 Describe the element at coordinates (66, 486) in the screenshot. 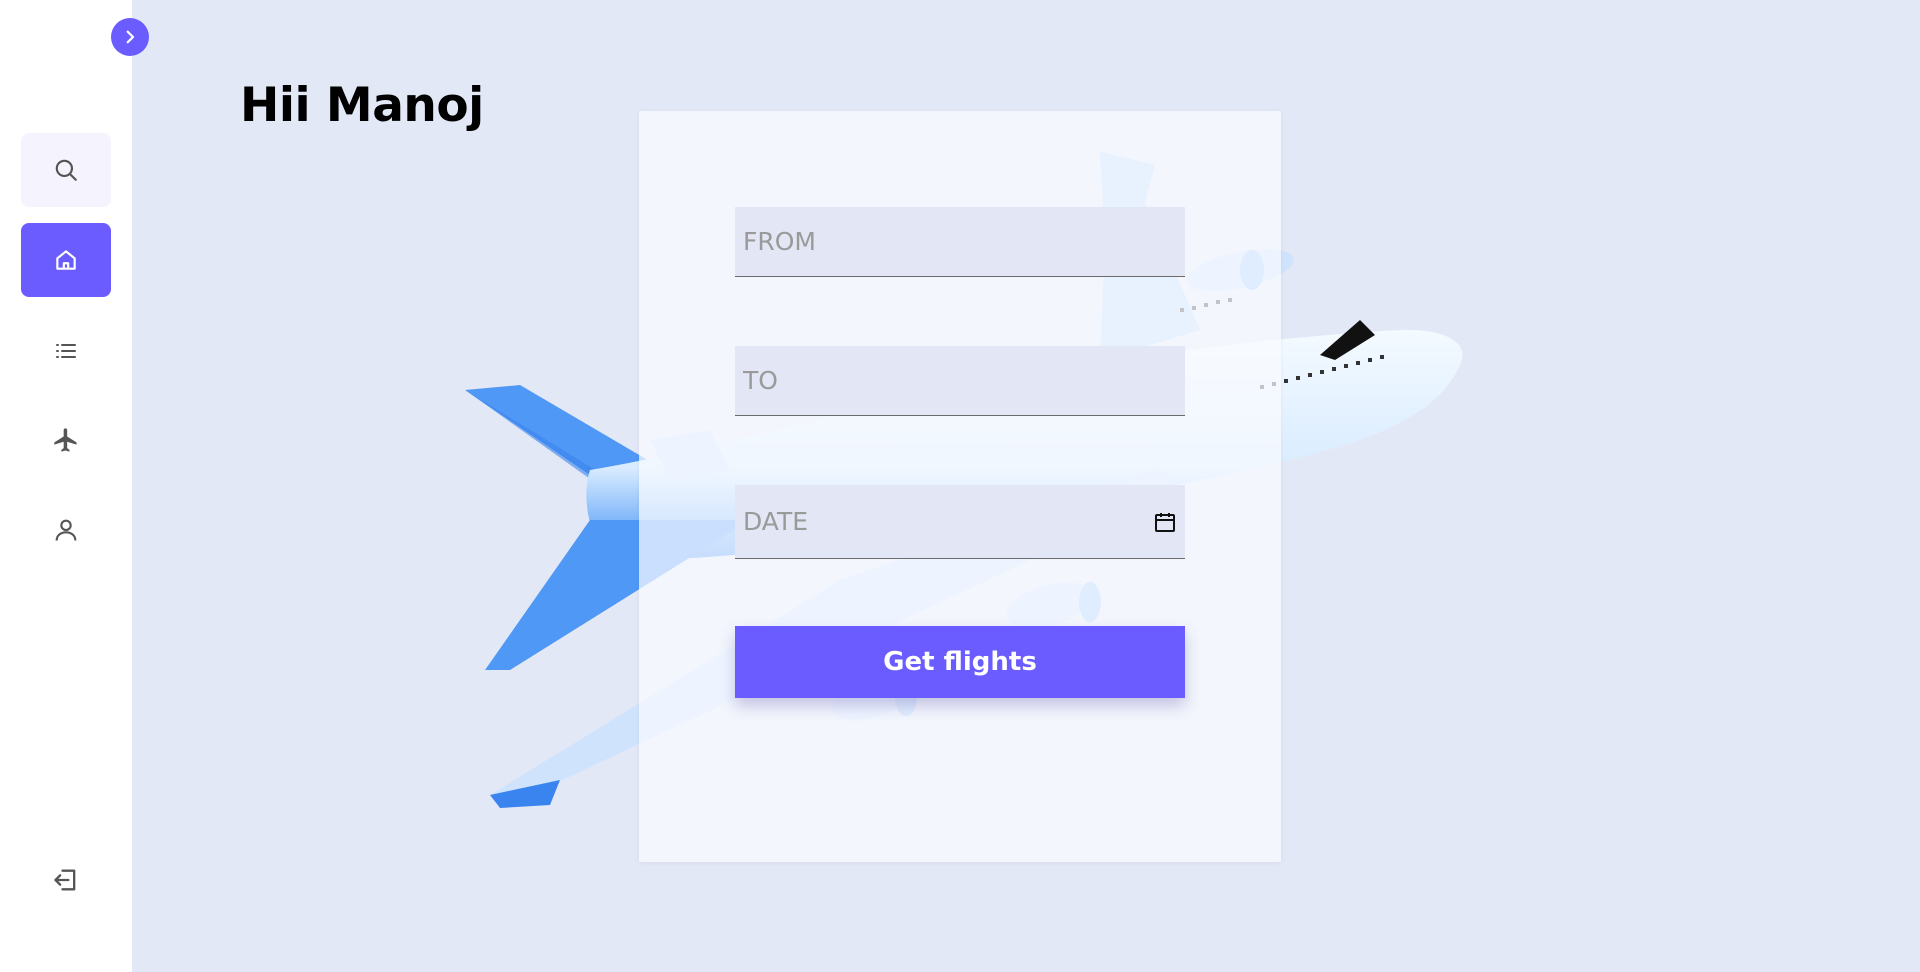

I see `sidebar` at that location.